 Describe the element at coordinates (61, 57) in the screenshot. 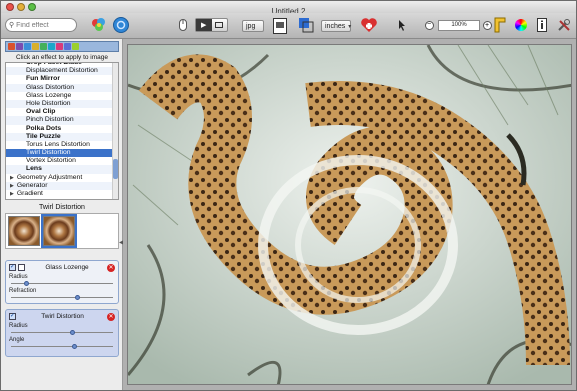

I see `sidebar-hint: Click an effect to apply to image` at that location.